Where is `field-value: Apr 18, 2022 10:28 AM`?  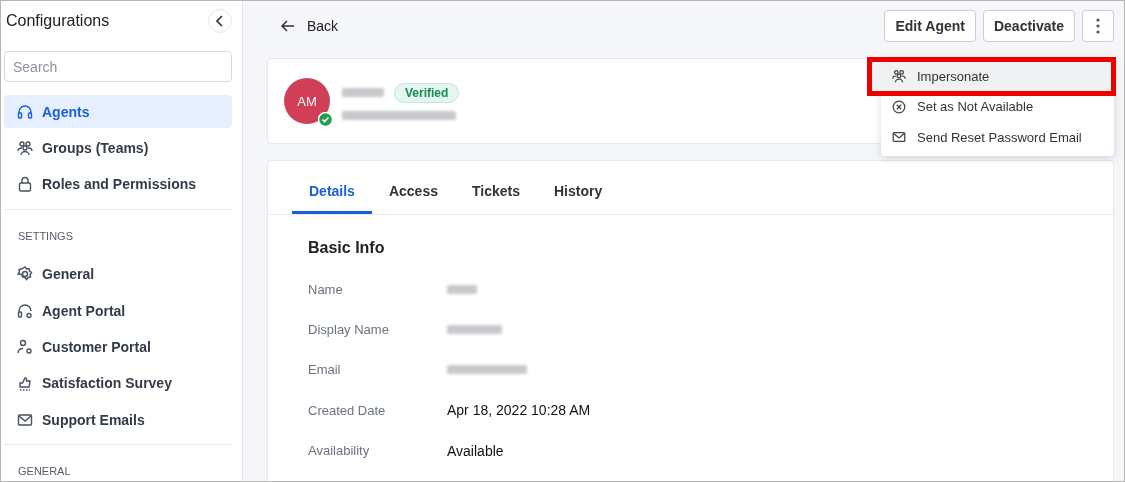 field-value: Apr 18, 2022 10:28 AM is located at coordinates (519, 410).